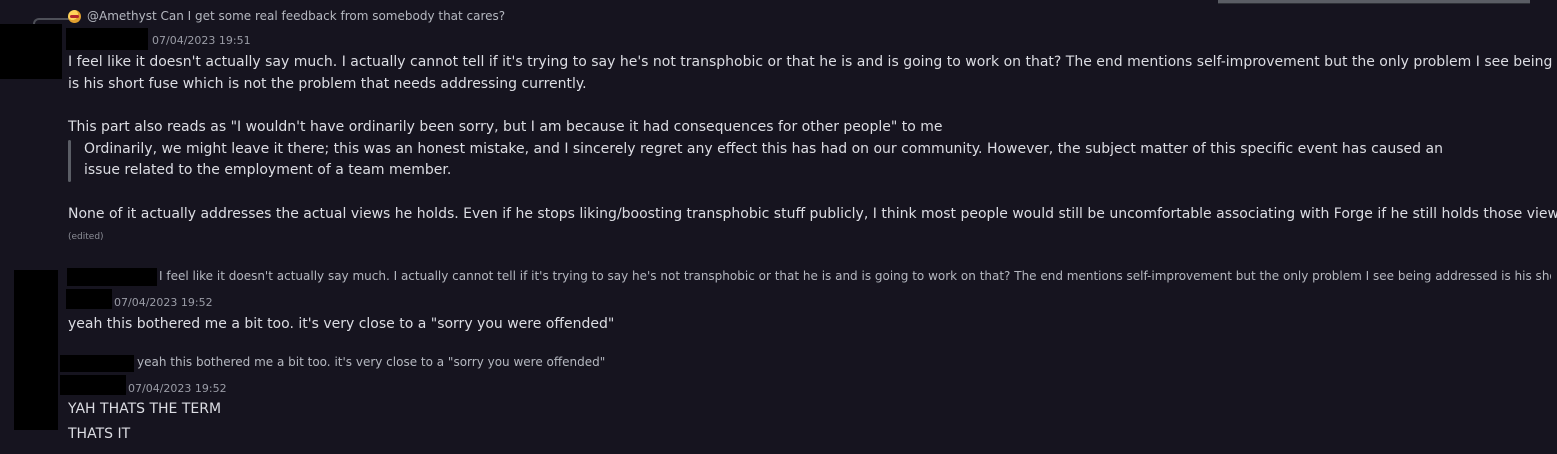 The height and width of the screenshot is (454, 1557). I want to click on message-text-line: YAH THATS THE TERM, so click(145, 409).